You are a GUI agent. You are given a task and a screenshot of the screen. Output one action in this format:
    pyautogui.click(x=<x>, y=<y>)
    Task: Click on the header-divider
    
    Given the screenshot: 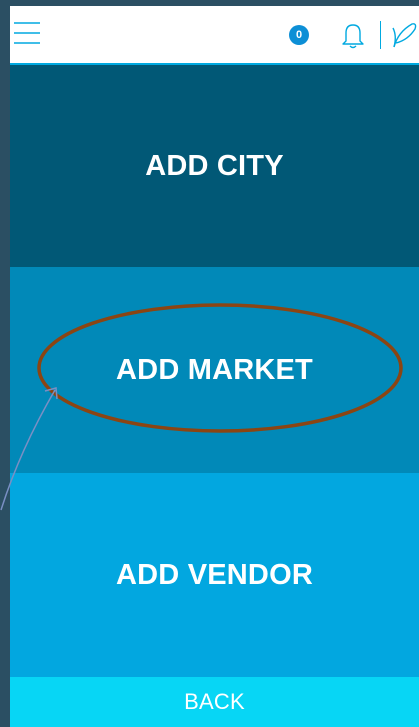 What is the action you would take?
    pyautogui.click(x=380, y=35)
    